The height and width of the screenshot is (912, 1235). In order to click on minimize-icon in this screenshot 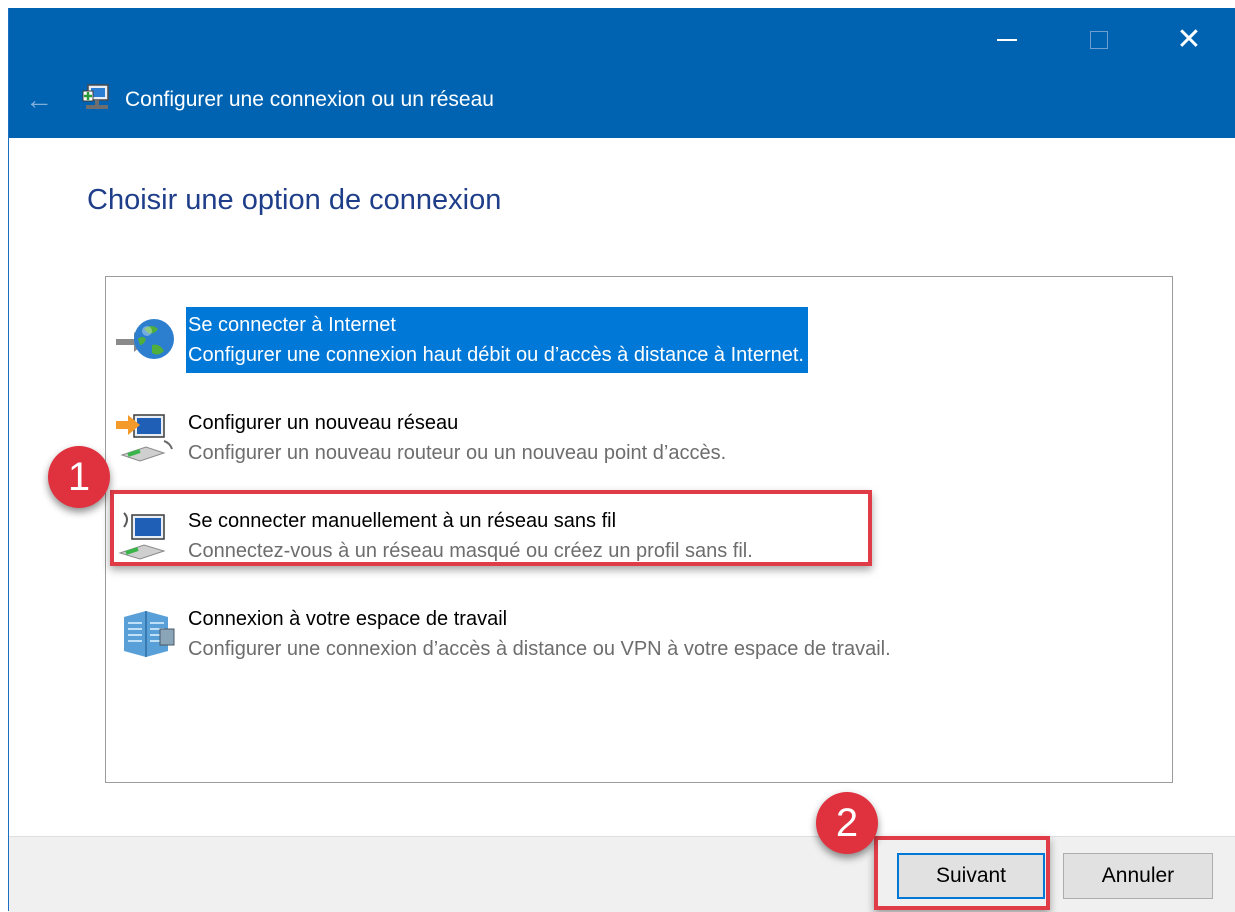, I will do `click(1007, 40)`.